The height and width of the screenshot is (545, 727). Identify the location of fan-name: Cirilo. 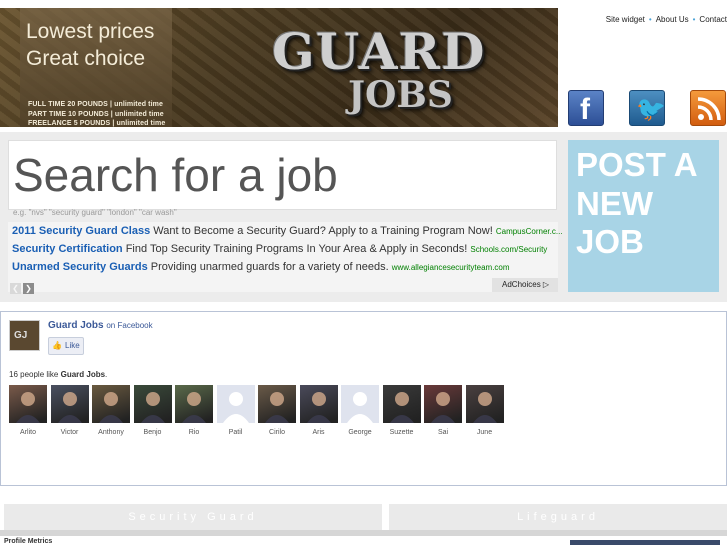
(277, 432).